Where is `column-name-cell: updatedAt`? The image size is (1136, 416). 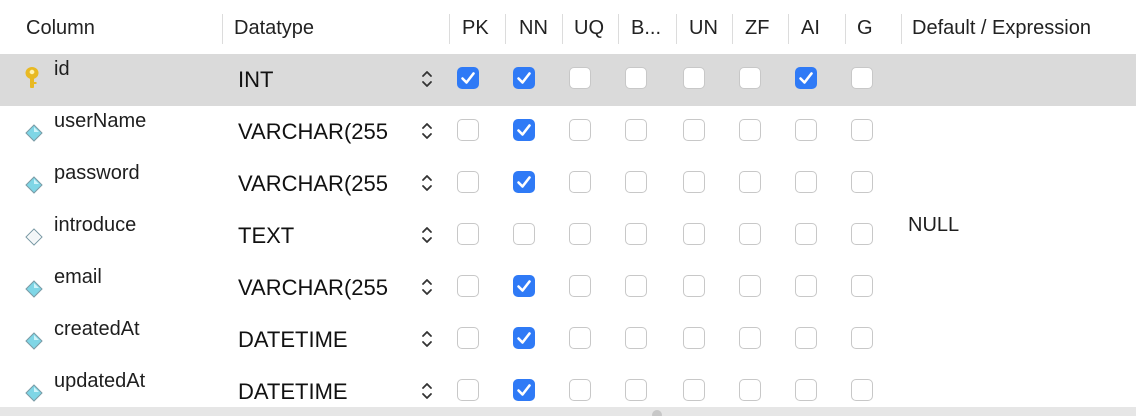
column-name-cell: updatedAt is located at coordinates (99, 381).